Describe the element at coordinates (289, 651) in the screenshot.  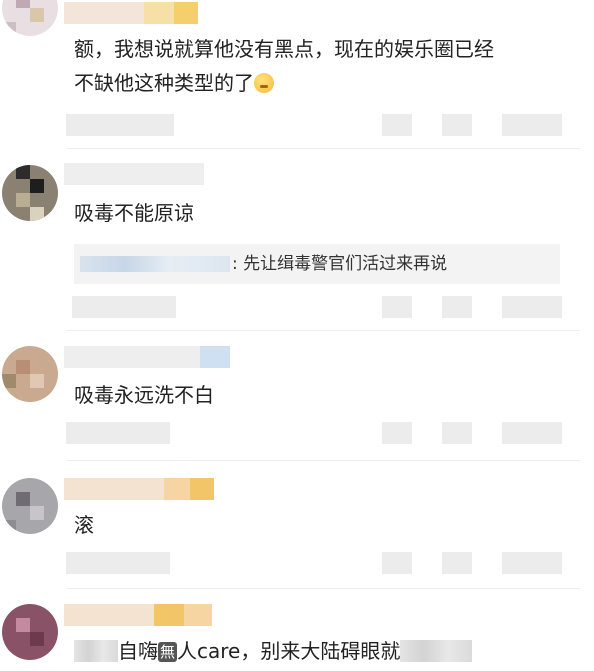
I see `comment-text-part: 人care，别来大陆碍眼就` at that location.